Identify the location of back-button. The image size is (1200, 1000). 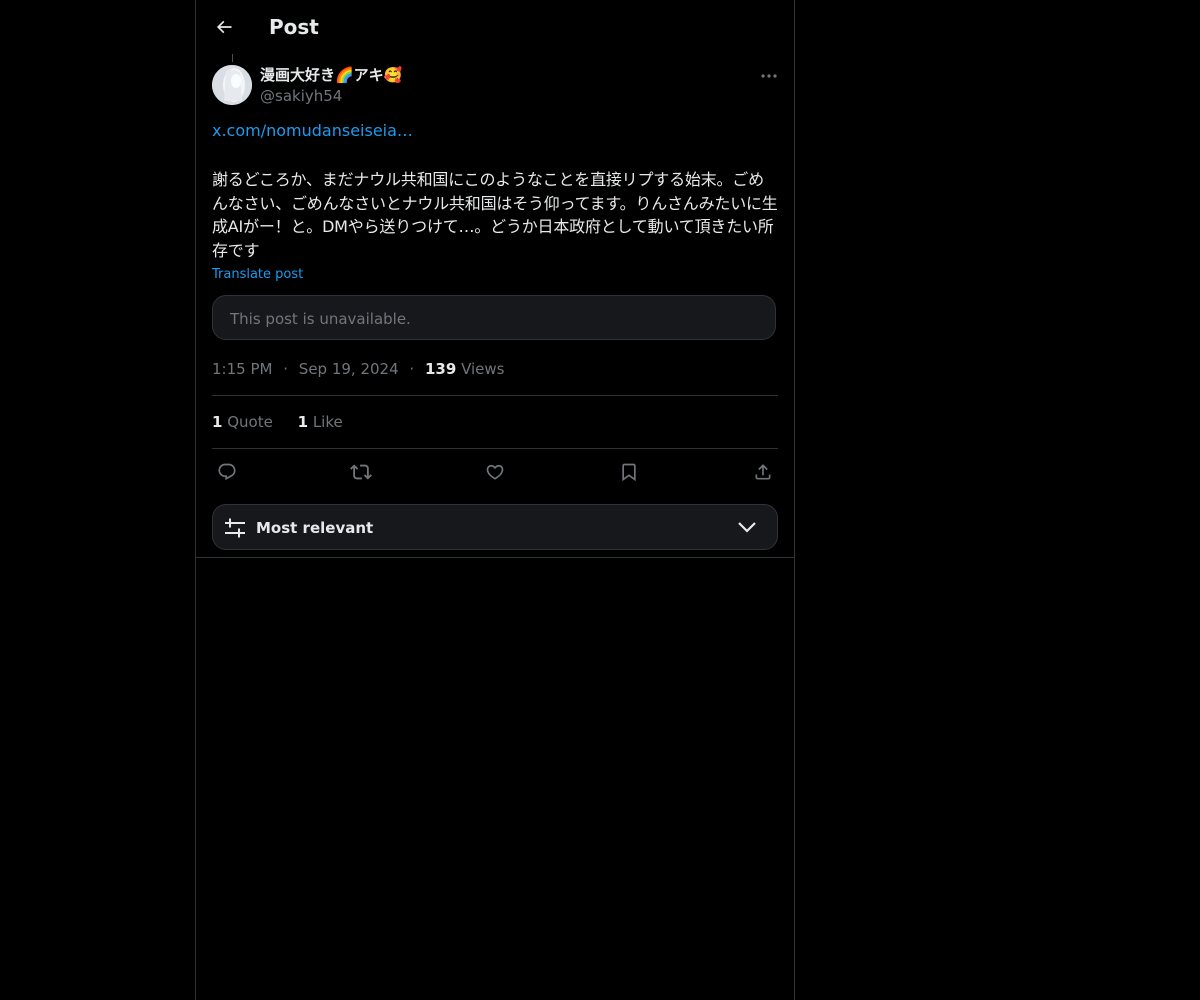
(224, 27).